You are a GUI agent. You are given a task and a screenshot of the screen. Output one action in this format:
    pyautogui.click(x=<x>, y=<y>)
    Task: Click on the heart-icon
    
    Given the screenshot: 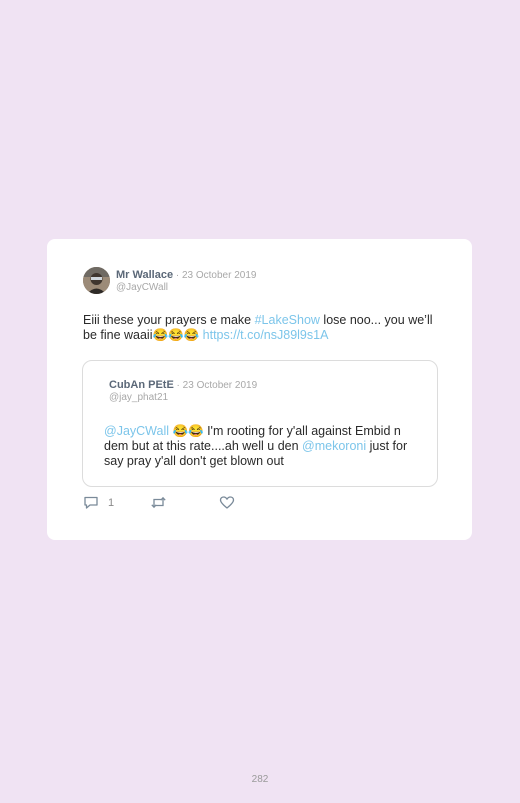 What is the action you would take?
    pyautogui.click(x=227, y=502)
    